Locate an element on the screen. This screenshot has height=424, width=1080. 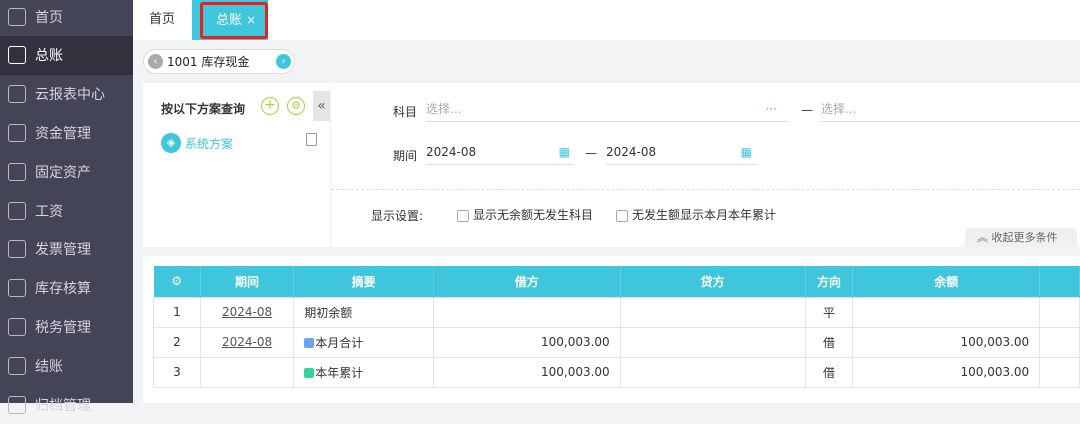
salary-icon is located at coordinates (17, 210).